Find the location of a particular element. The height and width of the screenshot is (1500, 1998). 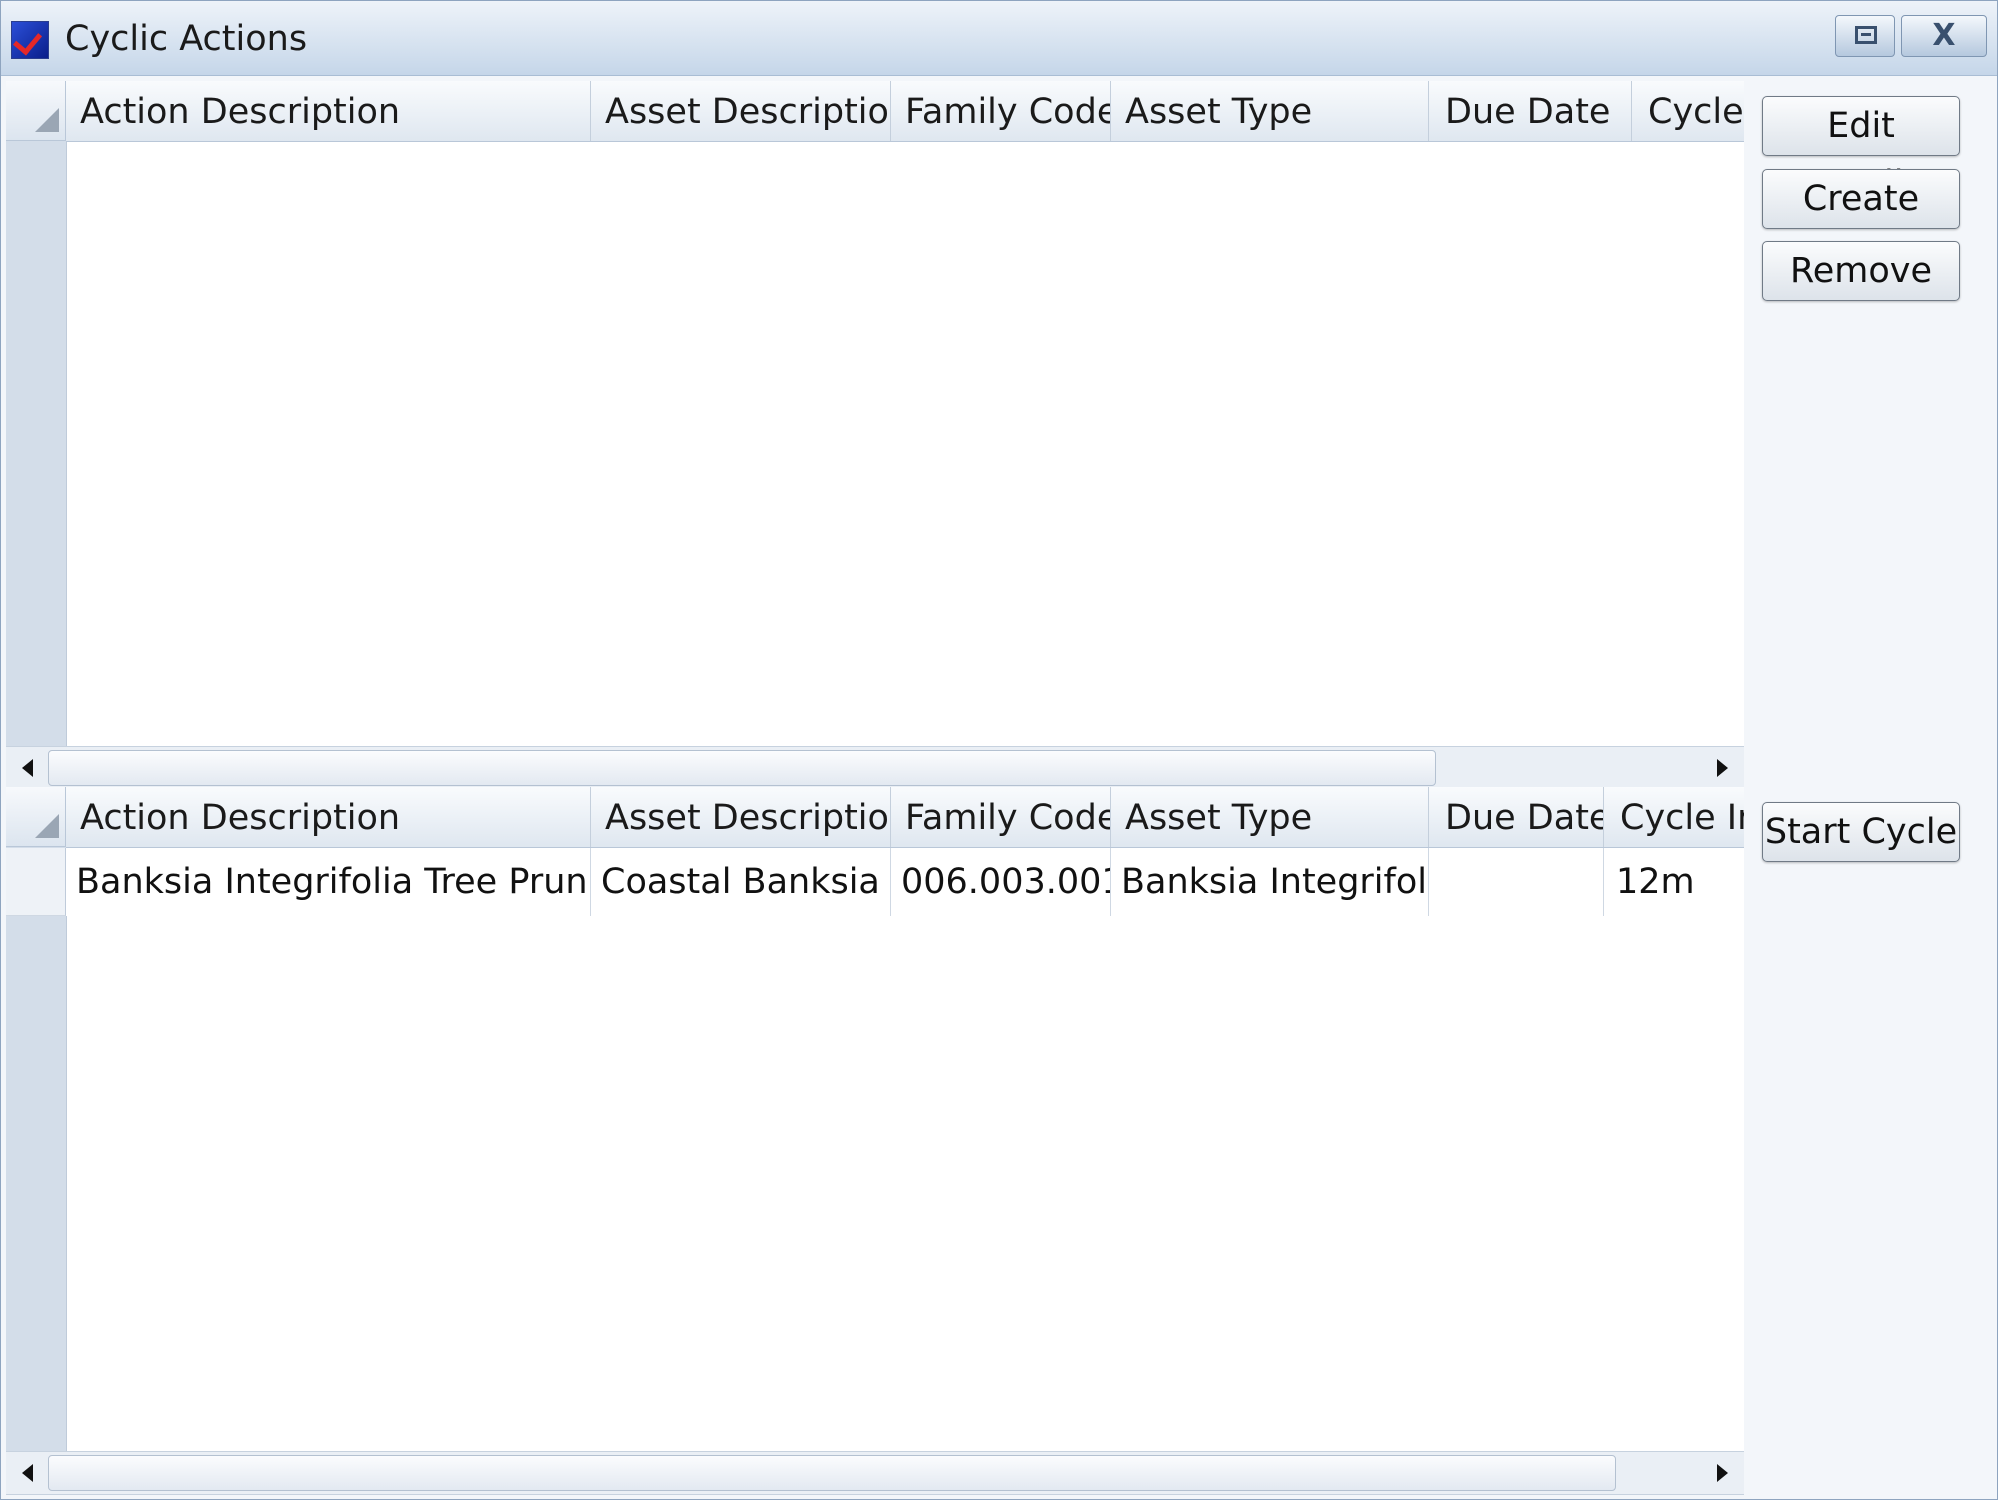

top-grid-horizontal-scrollbar is located at coordinates (875, 768).